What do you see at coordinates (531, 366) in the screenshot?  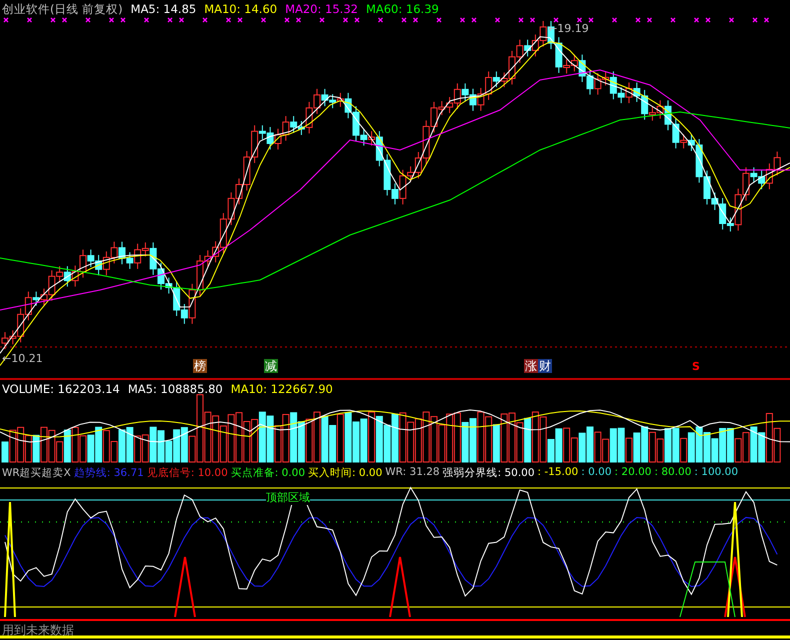 I see `signal-tag: 涨` at bounding box center [531, 366].